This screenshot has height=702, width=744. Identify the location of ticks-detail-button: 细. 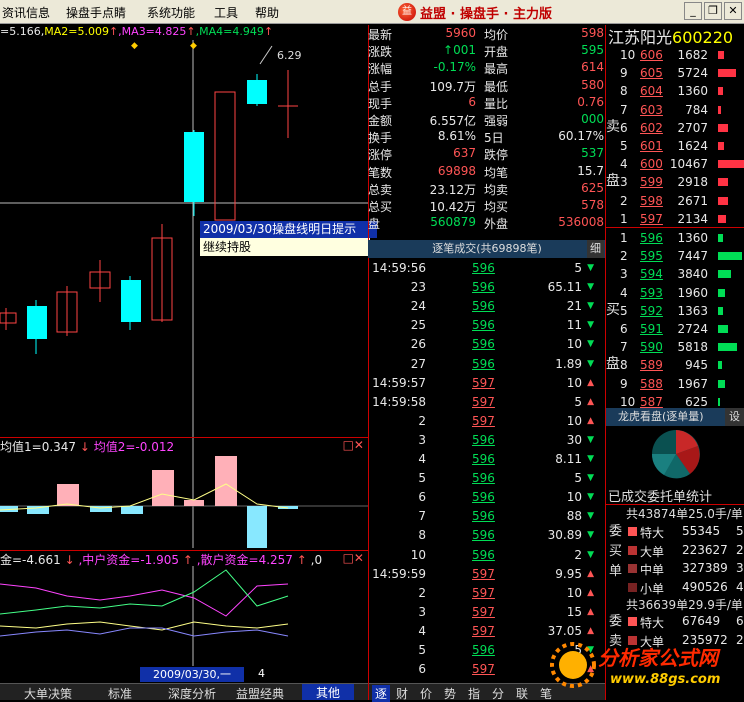
(595, 249).